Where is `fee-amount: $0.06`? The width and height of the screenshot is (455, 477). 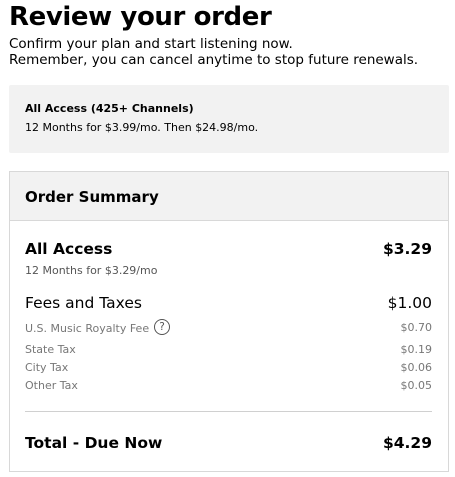 fee-amount: $0.06 is located at coordinates (416, 367).